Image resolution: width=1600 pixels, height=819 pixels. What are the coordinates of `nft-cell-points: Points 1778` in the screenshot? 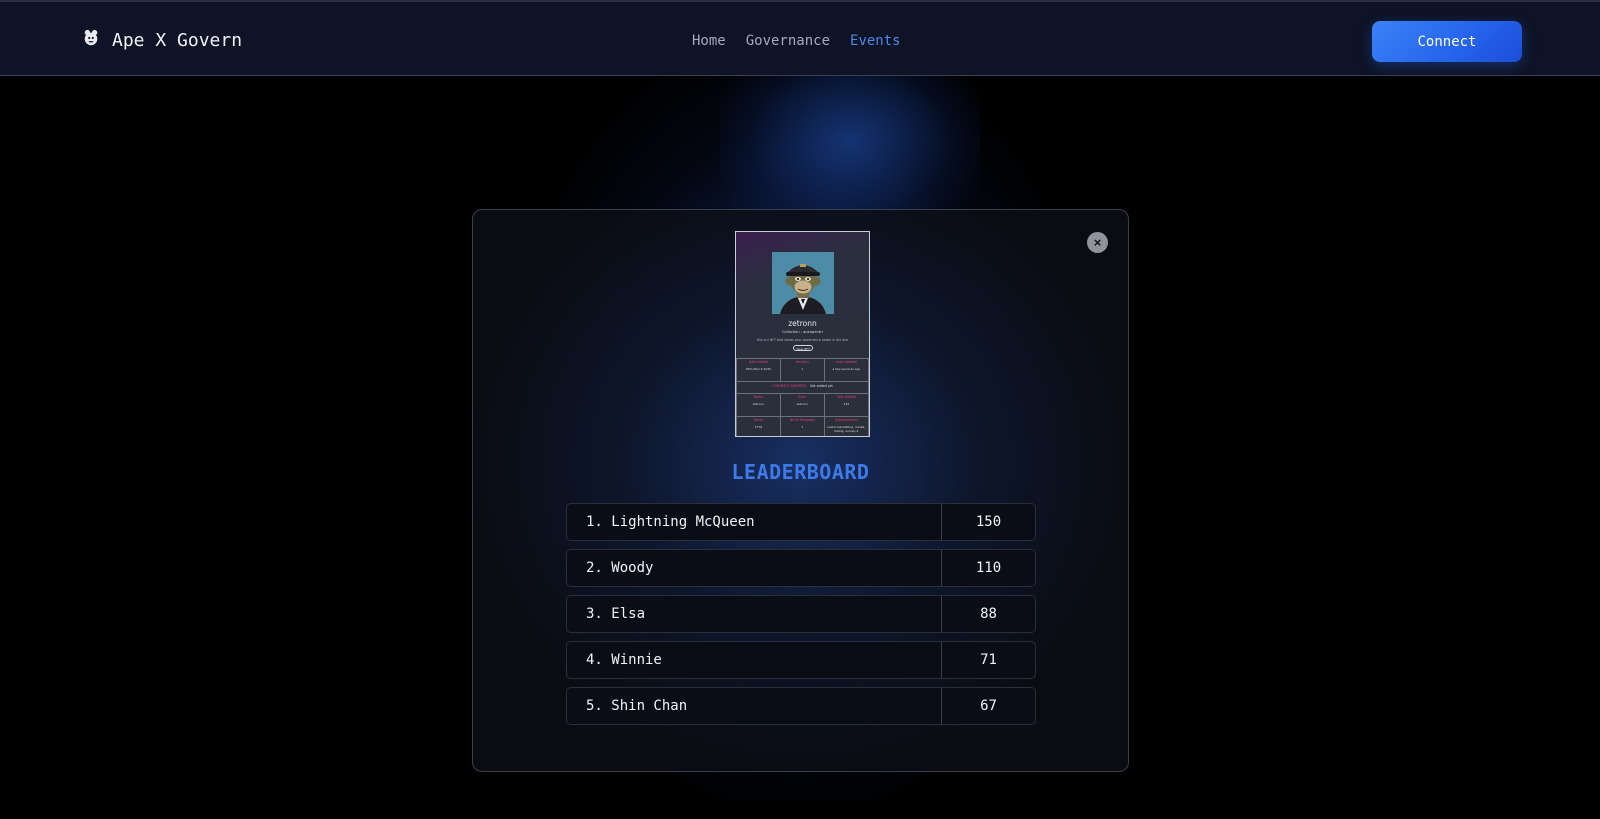 It's located at (758, 426).